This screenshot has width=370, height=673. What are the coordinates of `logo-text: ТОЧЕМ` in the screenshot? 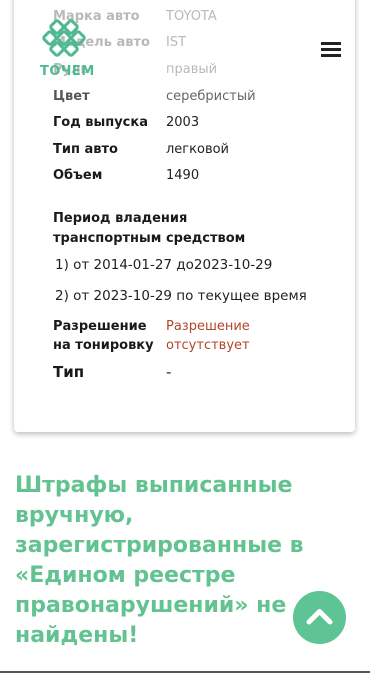 It's located at (67, 71).